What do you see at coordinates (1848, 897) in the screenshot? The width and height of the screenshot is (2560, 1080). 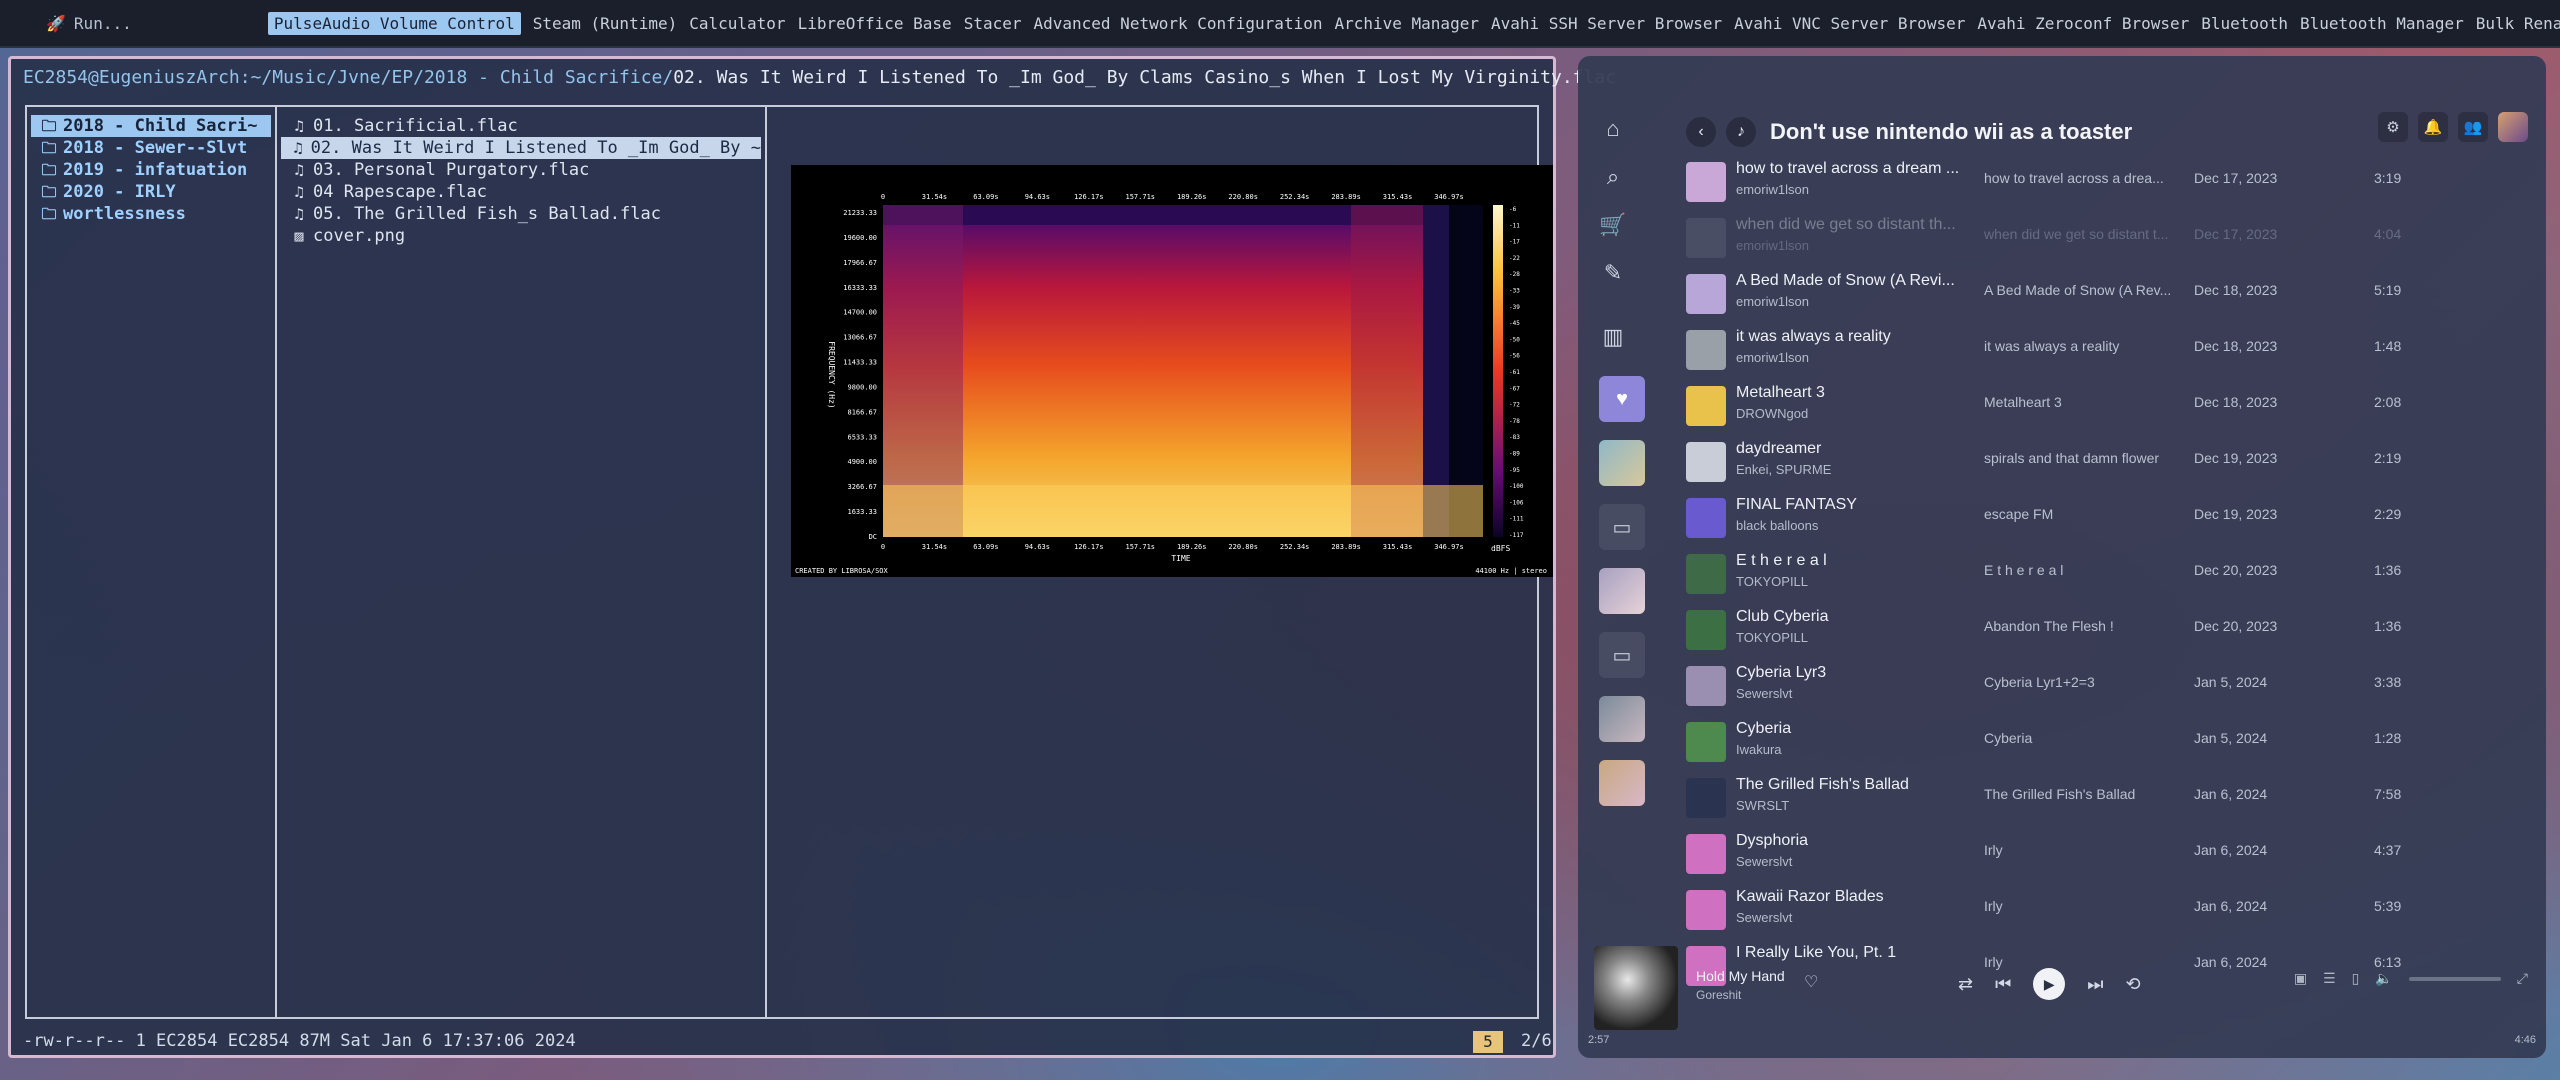 I see `track-title: Kawaii Razor Blades` at bounding box center [1848, 897].